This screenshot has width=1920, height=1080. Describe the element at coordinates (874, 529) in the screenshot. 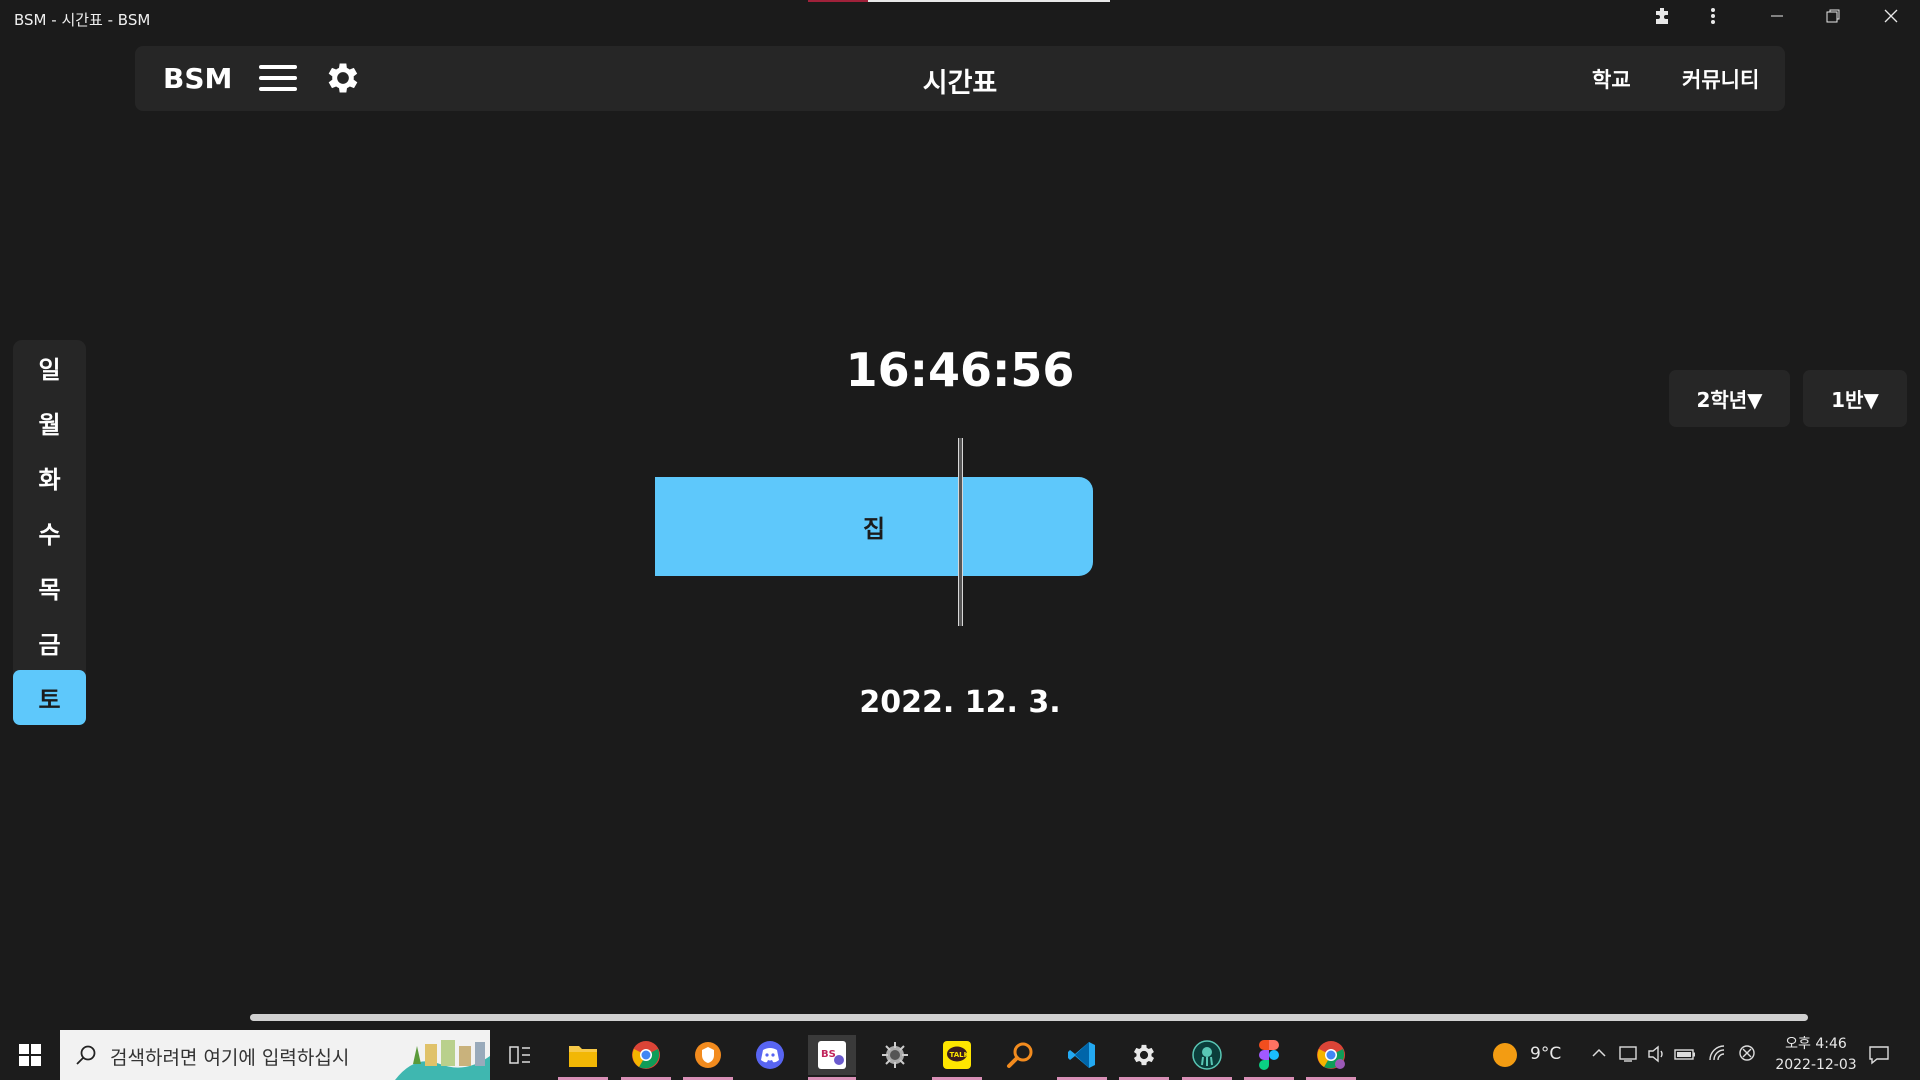

I see `period-label: 집` at that location.